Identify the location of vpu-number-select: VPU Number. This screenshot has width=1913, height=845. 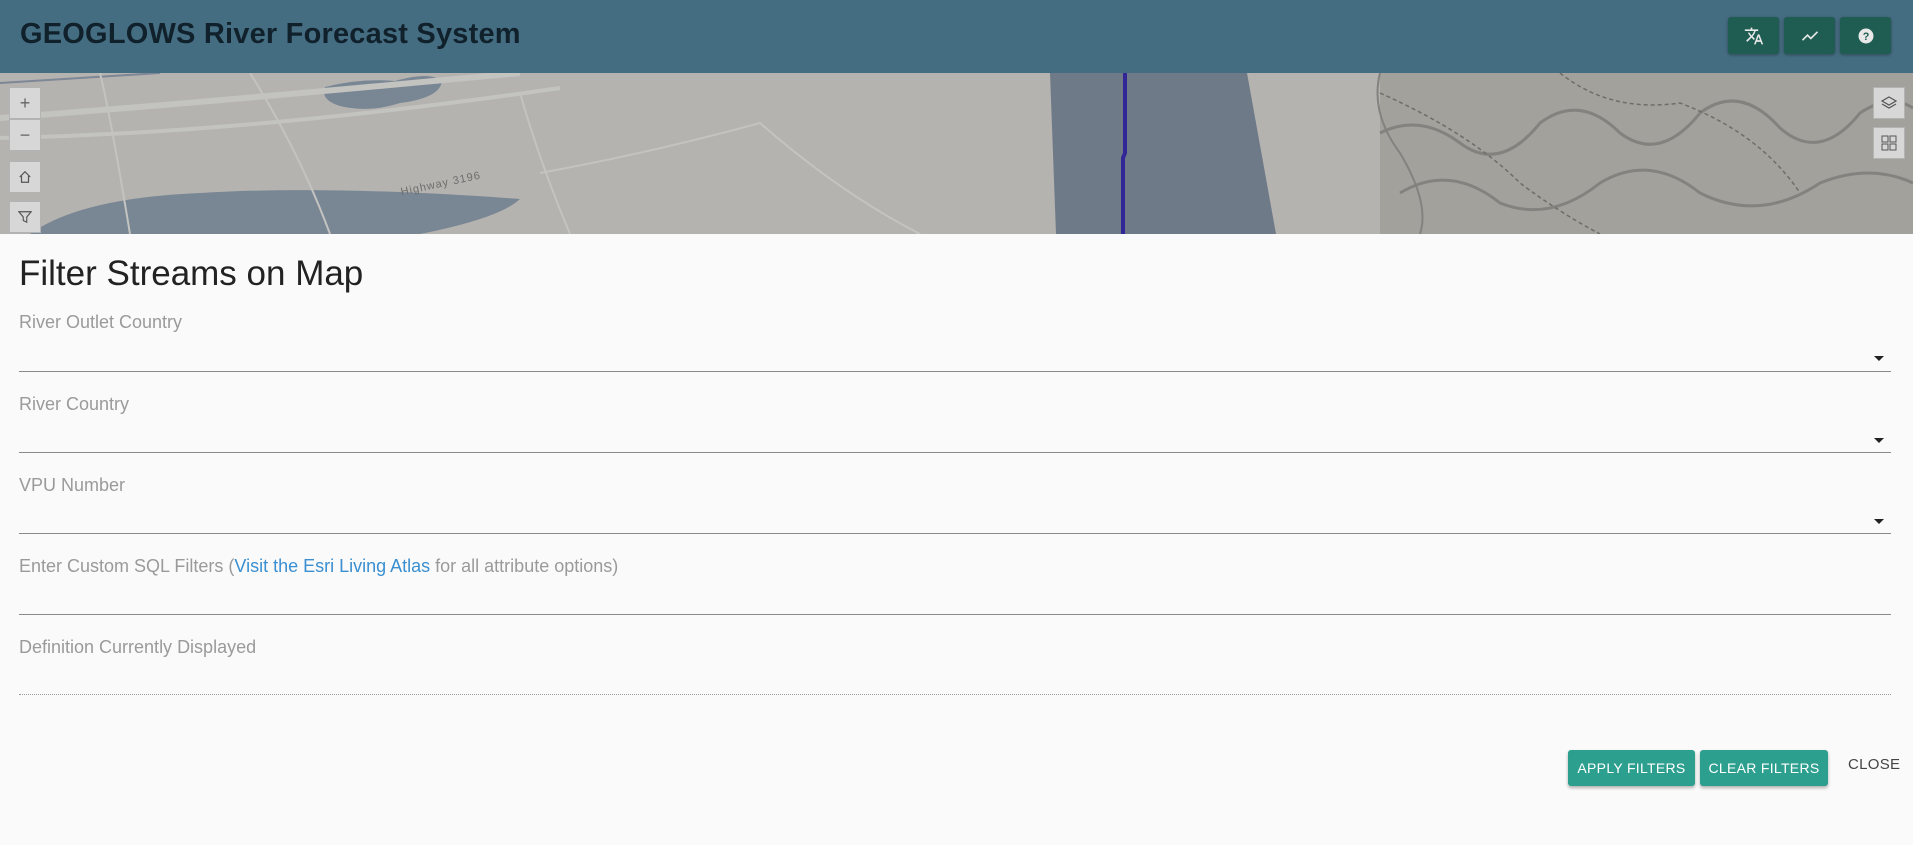
(955, 504).